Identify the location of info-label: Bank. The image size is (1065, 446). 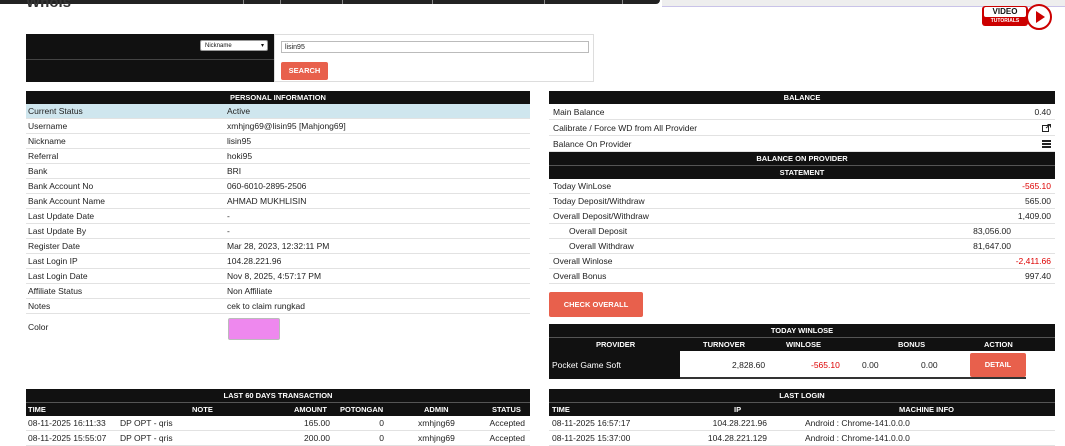
(38, 171).